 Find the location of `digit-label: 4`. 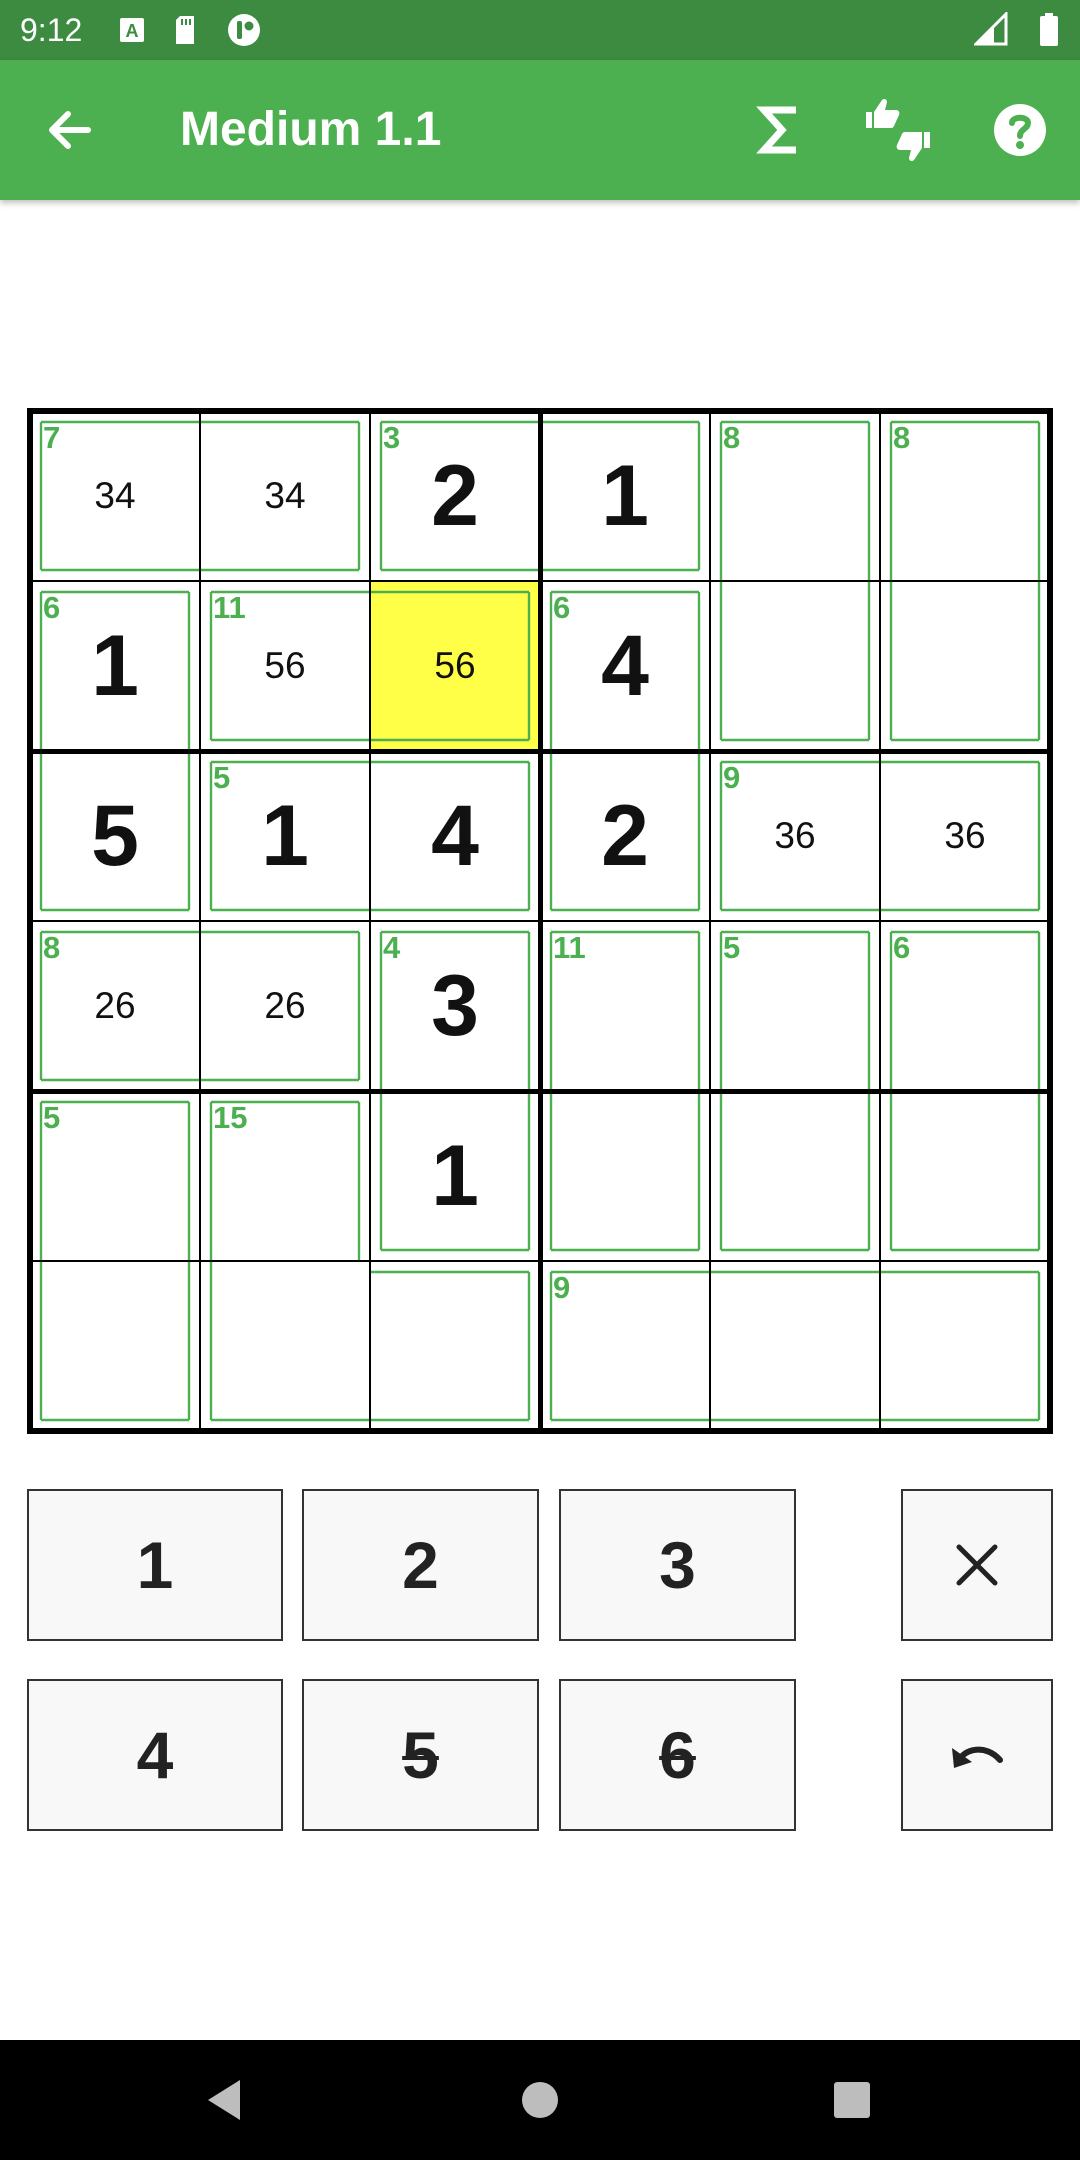

digit-label: 4 is located at coordinates (155, 1755).